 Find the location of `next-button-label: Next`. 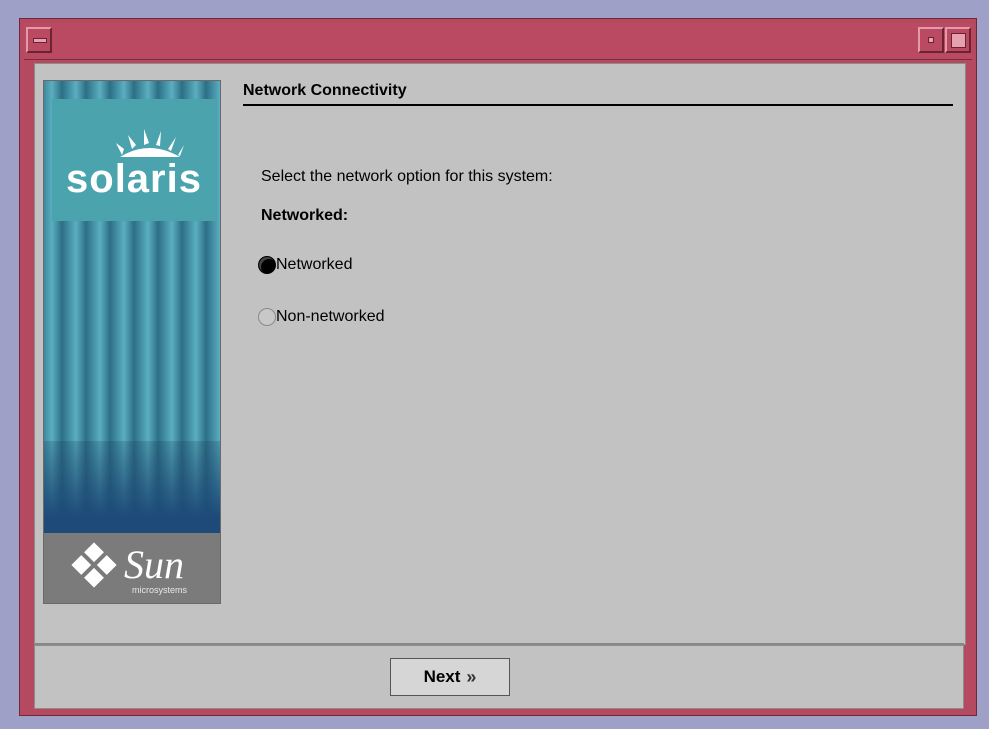

next-button-label: Next is located at coordinates (442, 676).